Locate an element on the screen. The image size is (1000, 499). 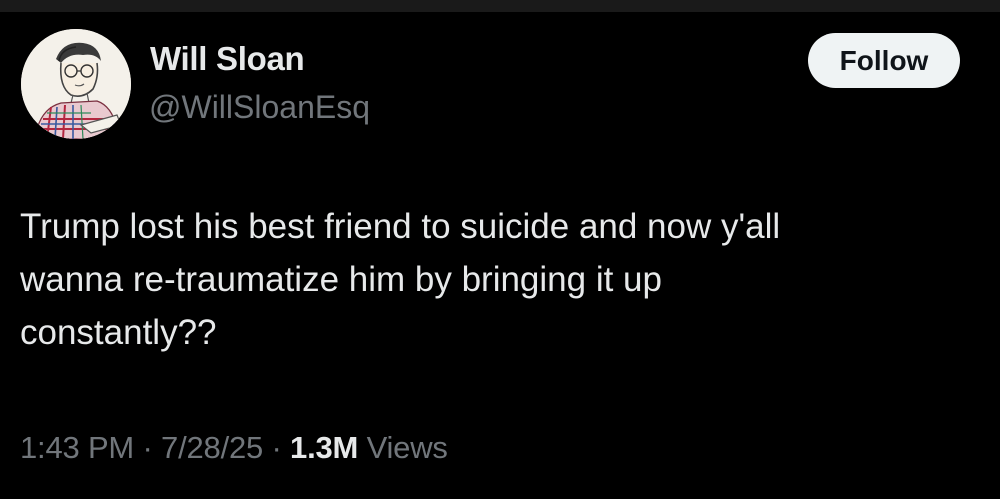
tweet-metadata: 1:43 PM · 7/28/25 · 1.3M Views is located at coordinates (234, 448).